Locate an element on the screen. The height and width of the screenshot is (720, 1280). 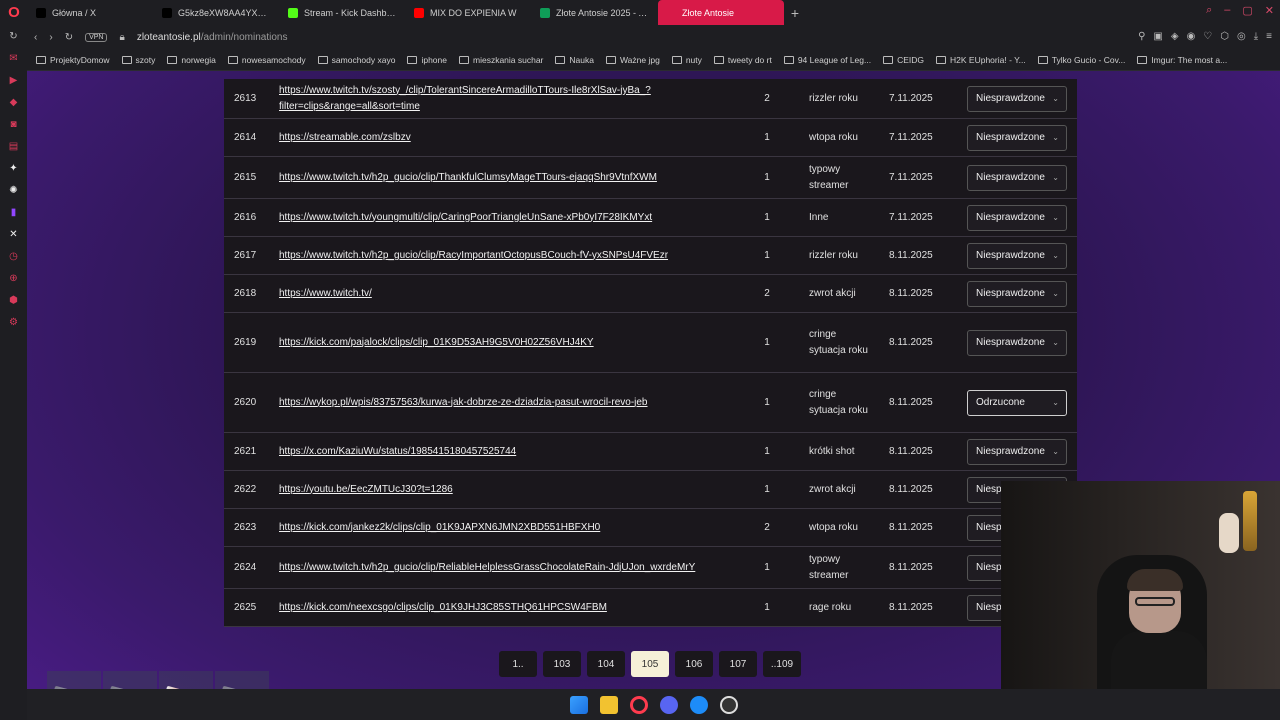
nomination-link-cont: filter=clips&range=all&sort=time is located at coordinates (349, 106).